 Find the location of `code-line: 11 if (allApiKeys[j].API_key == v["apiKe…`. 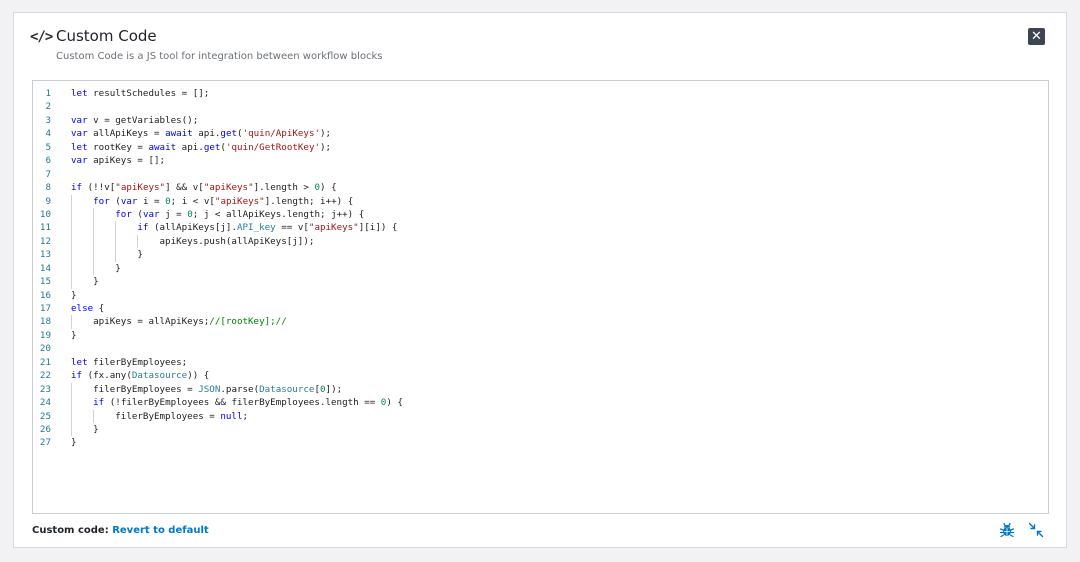

code-line: 11 if (allApiKeys[j].API_key == v["apiKe… is located at coordinates (540, 228).